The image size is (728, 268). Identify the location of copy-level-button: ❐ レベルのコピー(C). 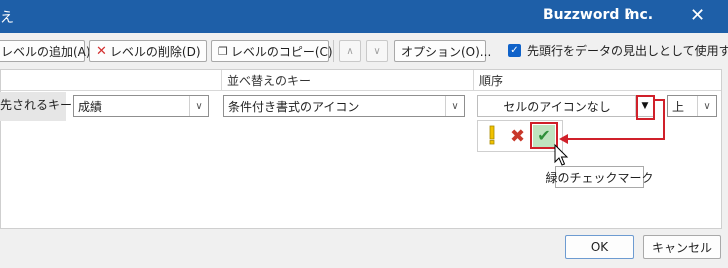
(272, 51).